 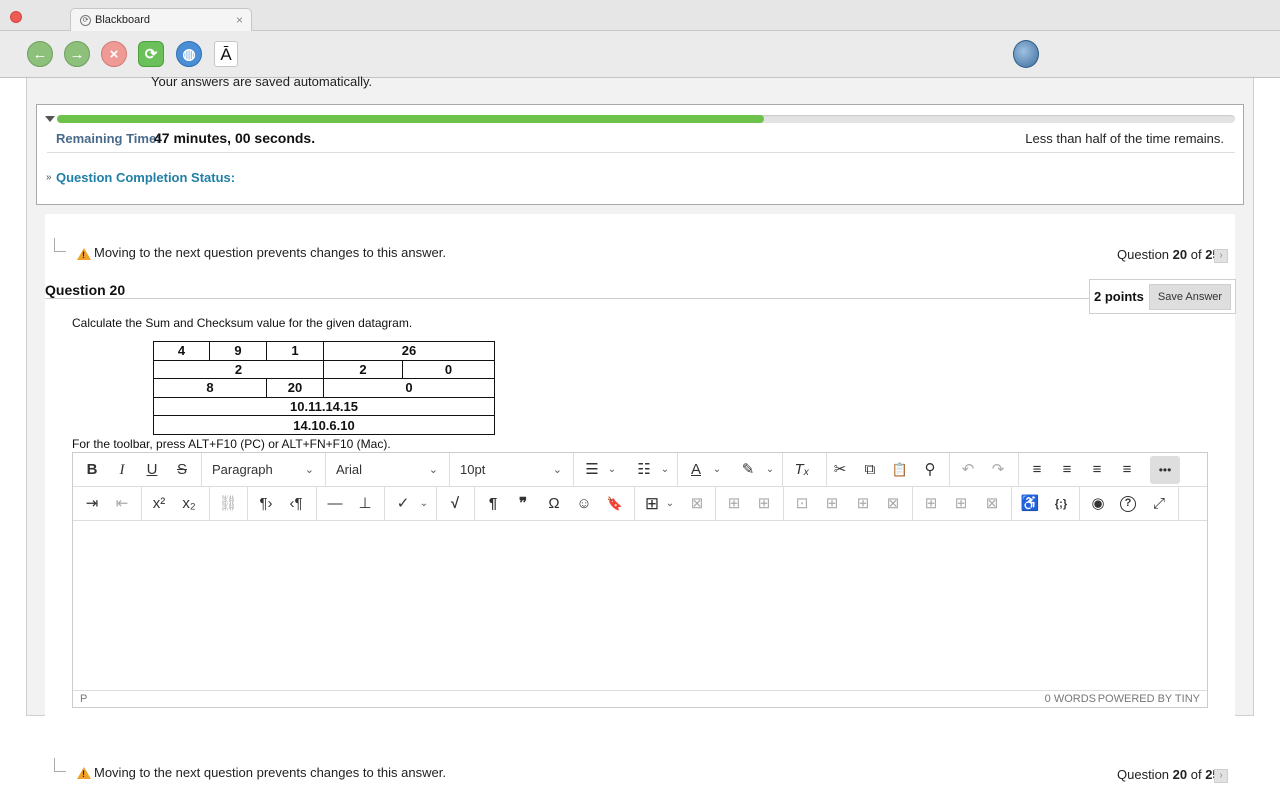 I want to click on insert-content-icon: ⊥, so click(x=365, y=504).